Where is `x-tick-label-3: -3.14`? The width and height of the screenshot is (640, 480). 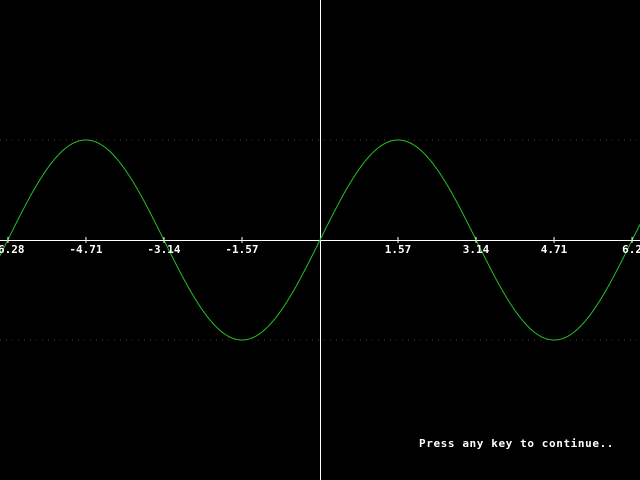
x-tick-label-3: -3.14 is located at coordinates (163, 249).